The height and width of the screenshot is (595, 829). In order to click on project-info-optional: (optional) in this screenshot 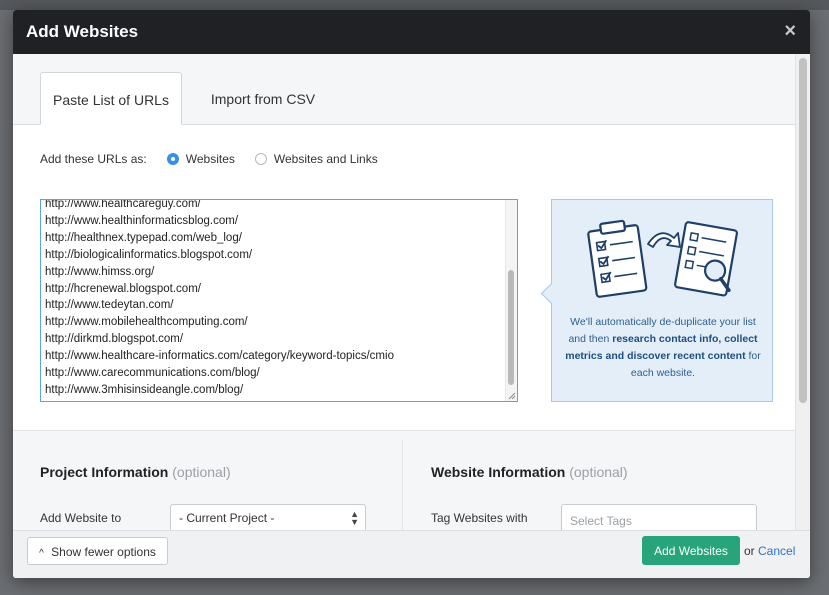, I will do `click(201, 472)`.